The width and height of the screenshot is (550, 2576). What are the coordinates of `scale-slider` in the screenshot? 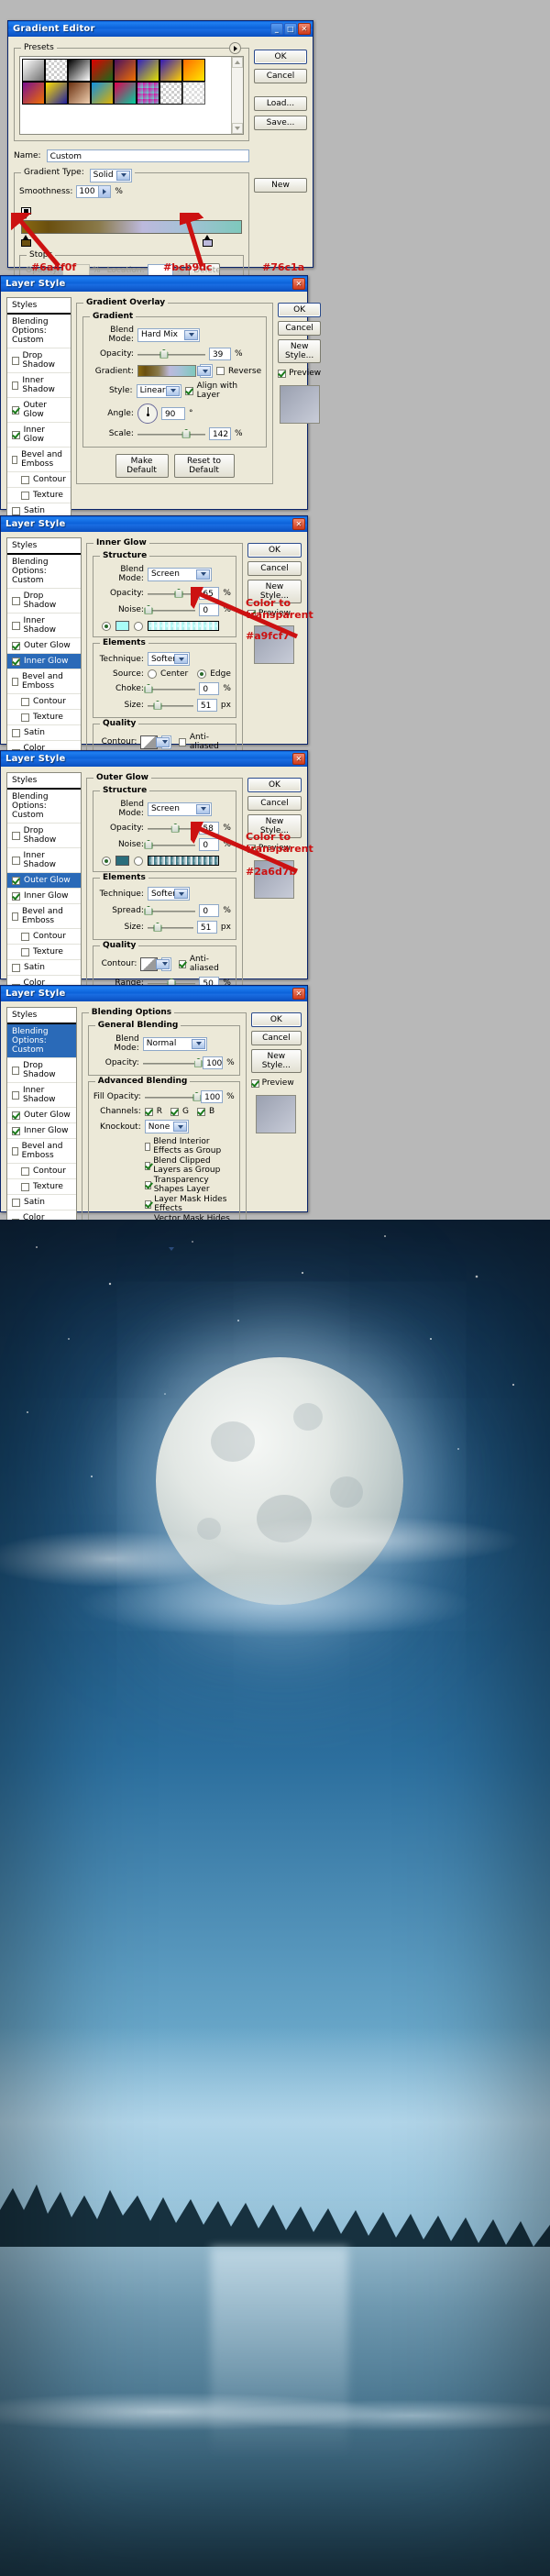 It's located at (171, 433).